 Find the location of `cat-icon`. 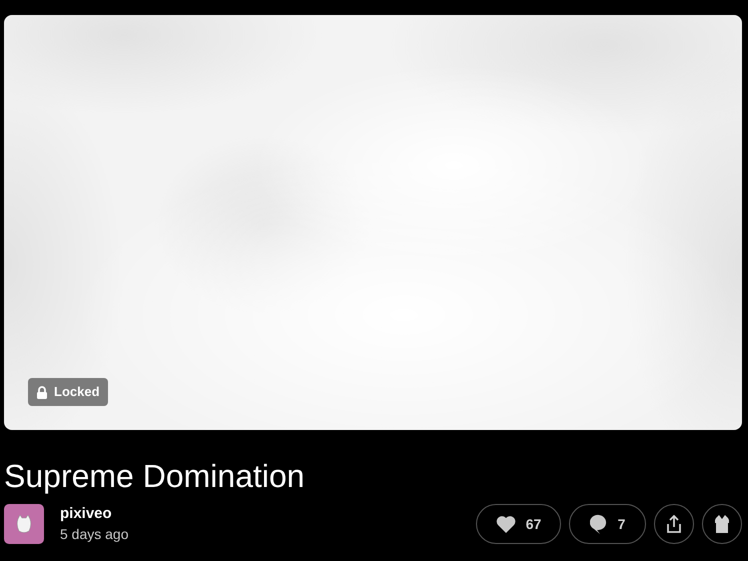

cat-icon is located at coordinates (24, 524).